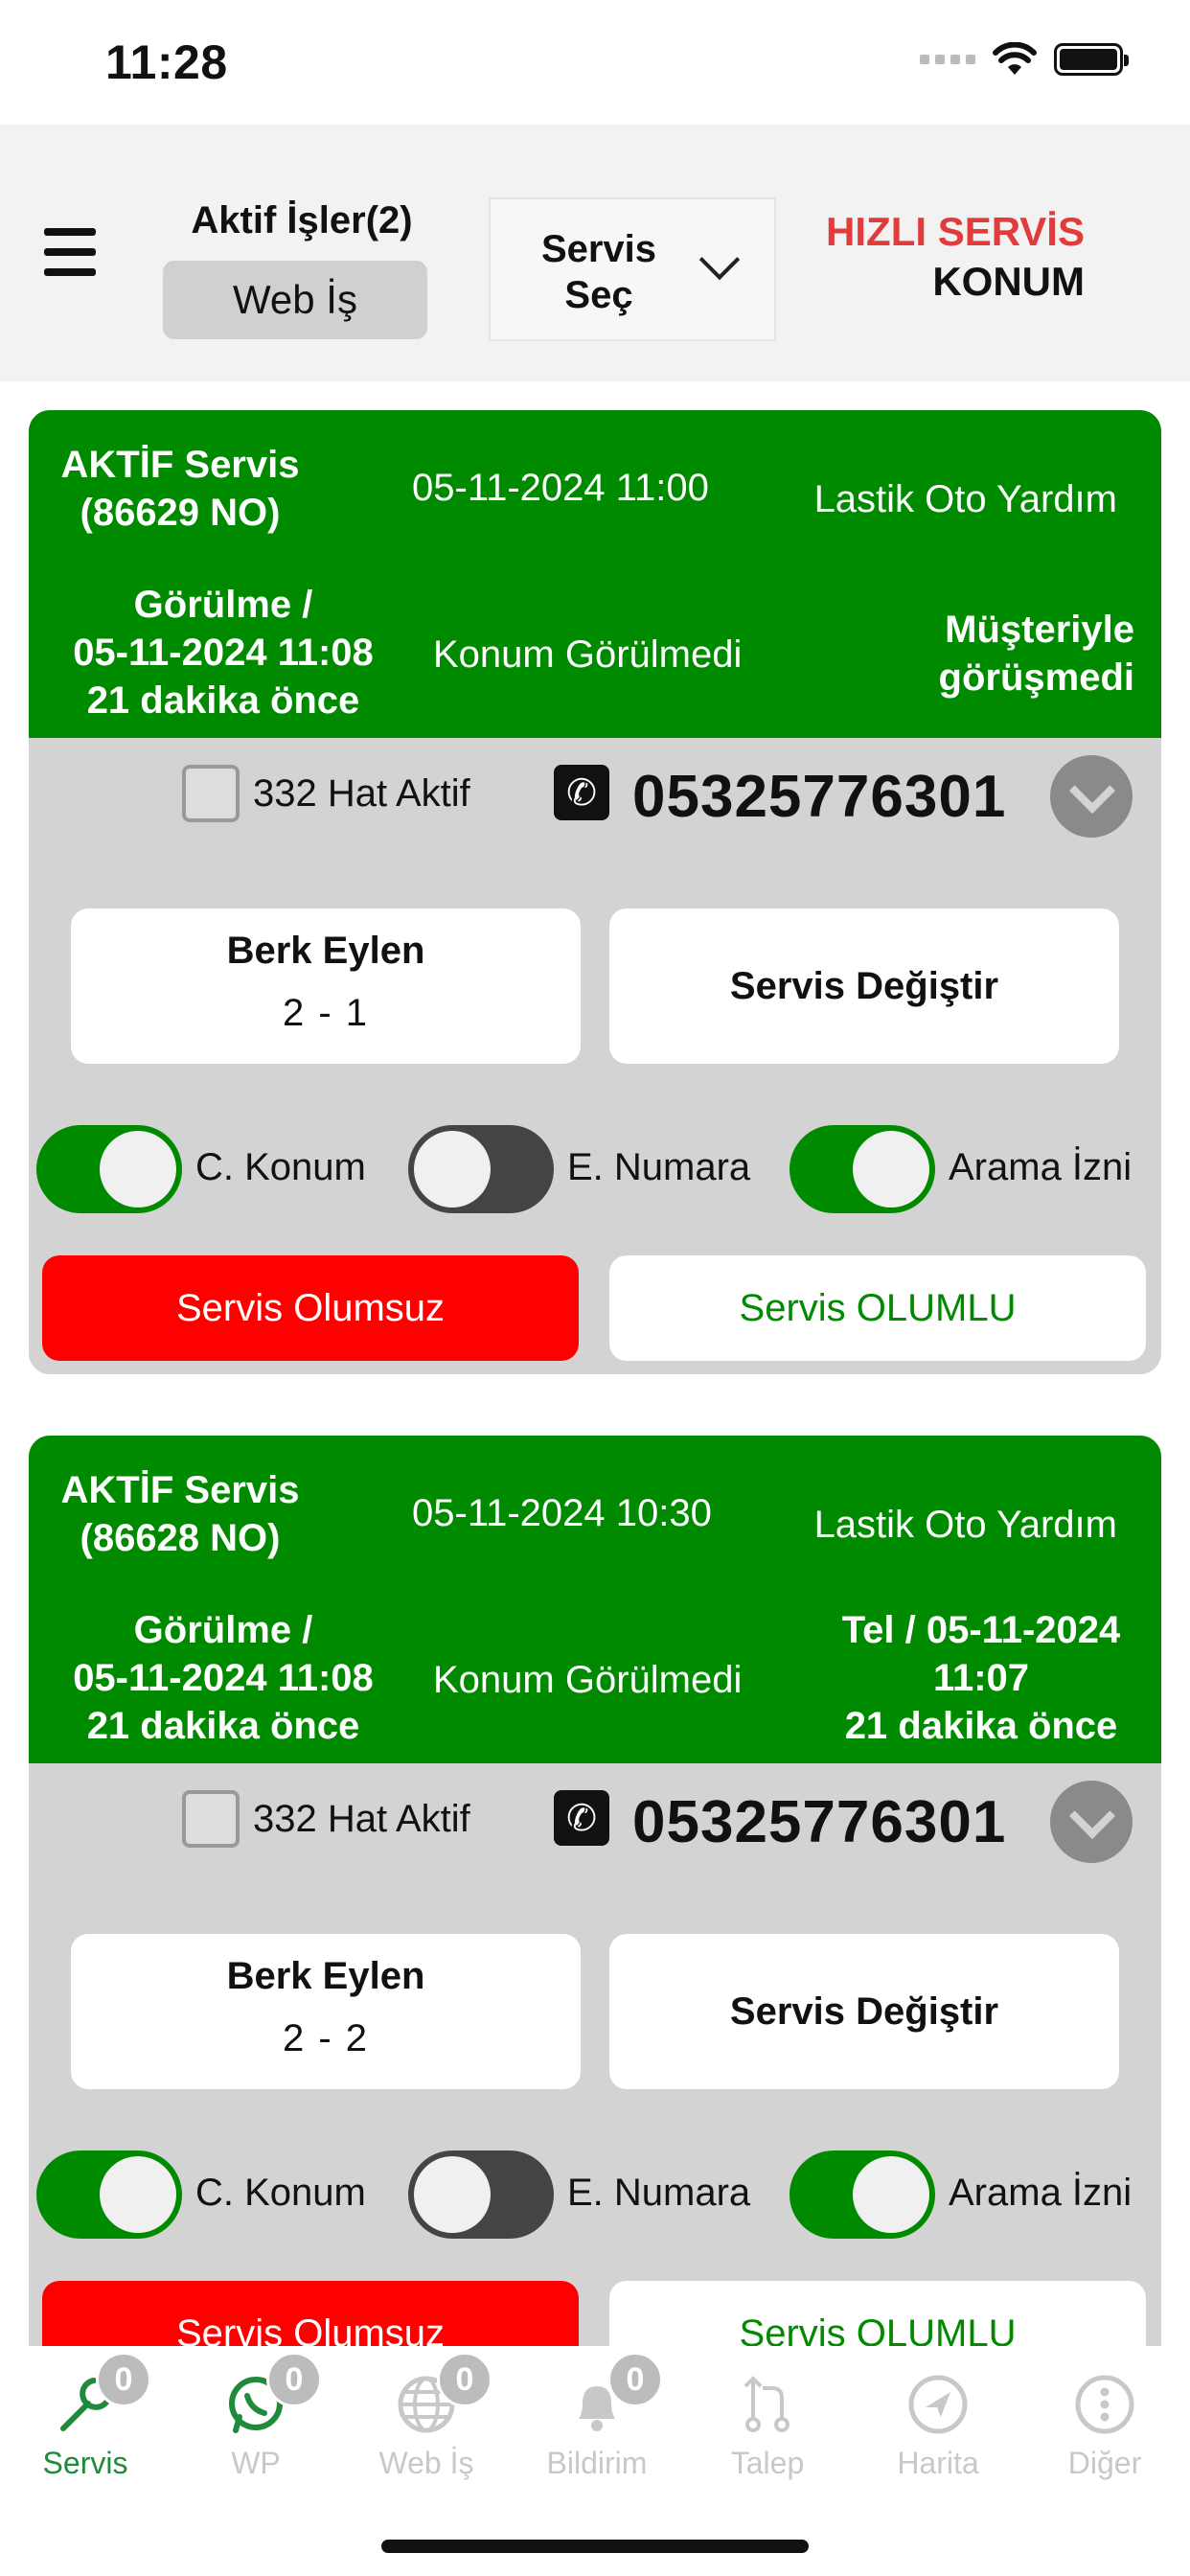 Image resolution: width=1190 pixels, height=2576 pixels. Describe the element at coordinates (180, 1514) in the screenshot. I see `service-status: AKTİF Servis (86628 NO)` at that location.